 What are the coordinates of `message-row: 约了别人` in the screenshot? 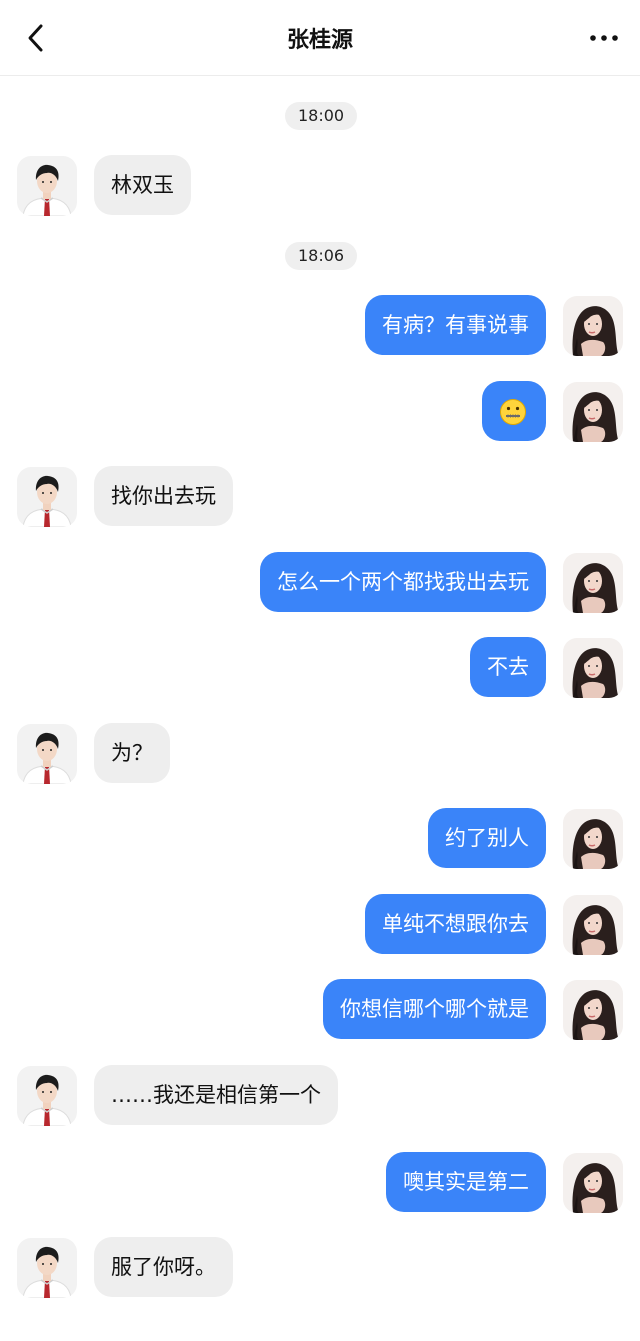 It's located at (320, 839).